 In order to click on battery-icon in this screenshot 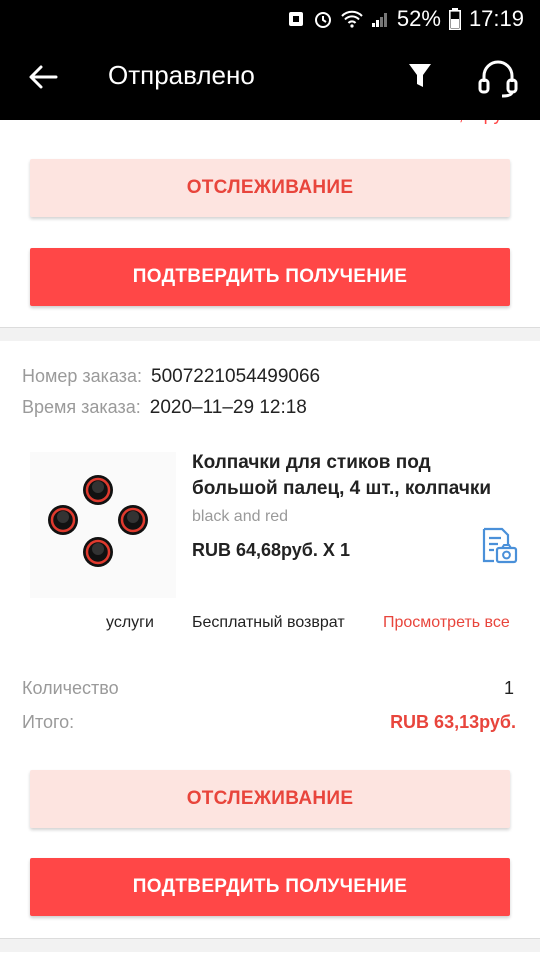, I will do `click(454, 19)`.